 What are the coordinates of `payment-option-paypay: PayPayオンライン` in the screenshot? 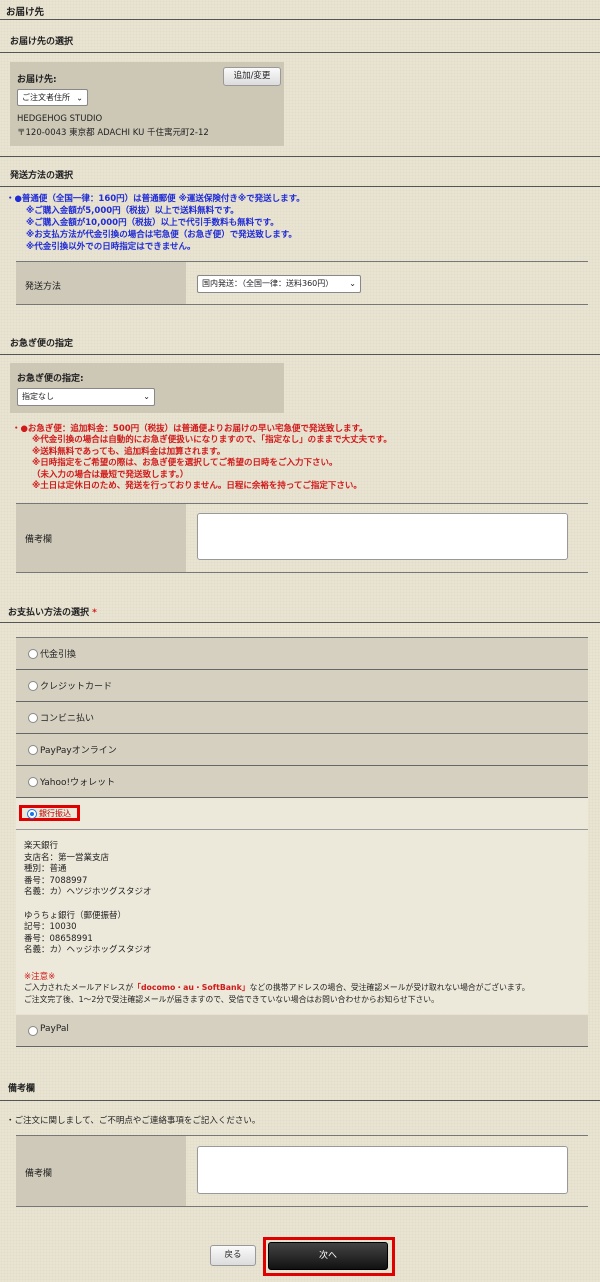 It's located at (302, 750).